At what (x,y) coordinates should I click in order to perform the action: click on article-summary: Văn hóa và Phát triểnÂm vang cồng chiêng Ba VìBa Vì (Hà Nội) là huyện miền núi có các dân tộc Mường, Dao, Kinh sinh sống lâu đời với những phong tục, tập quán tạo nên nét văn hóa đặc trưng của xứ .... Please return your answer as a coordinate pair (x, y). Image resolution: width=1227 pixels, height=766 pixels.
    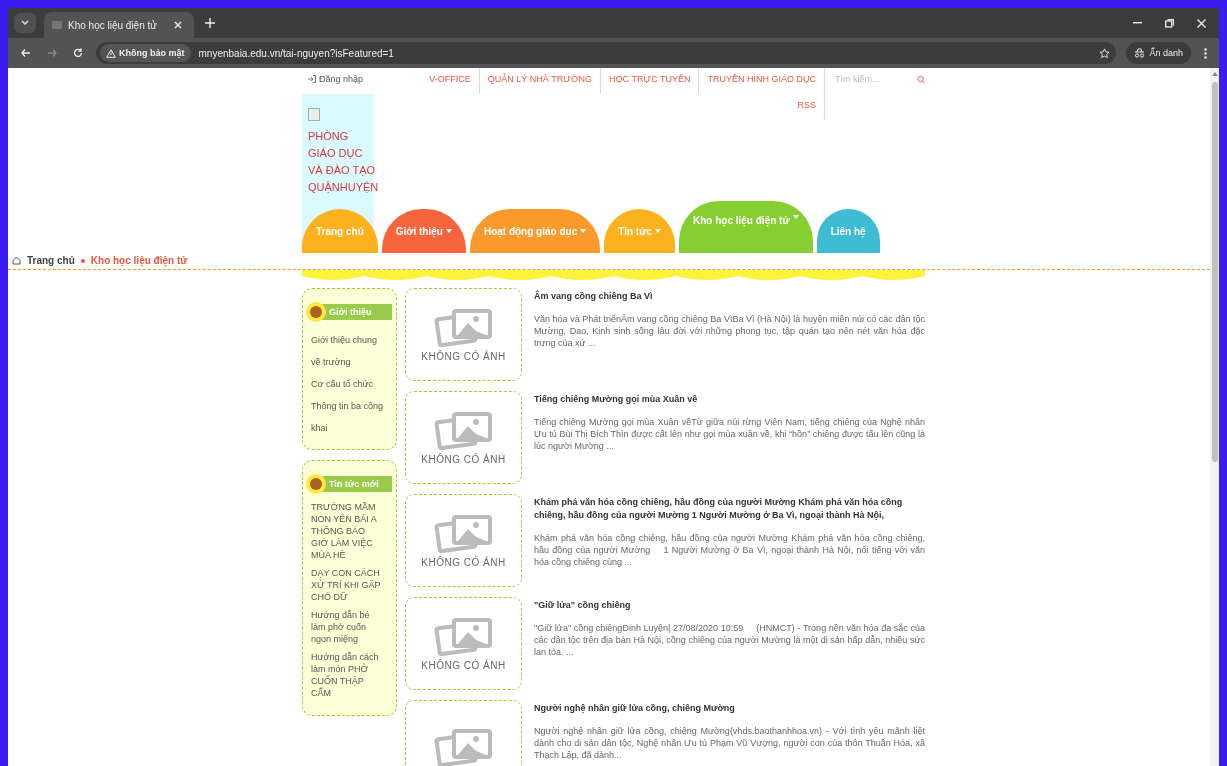
    Looking at the image, I should click on (729, 331).